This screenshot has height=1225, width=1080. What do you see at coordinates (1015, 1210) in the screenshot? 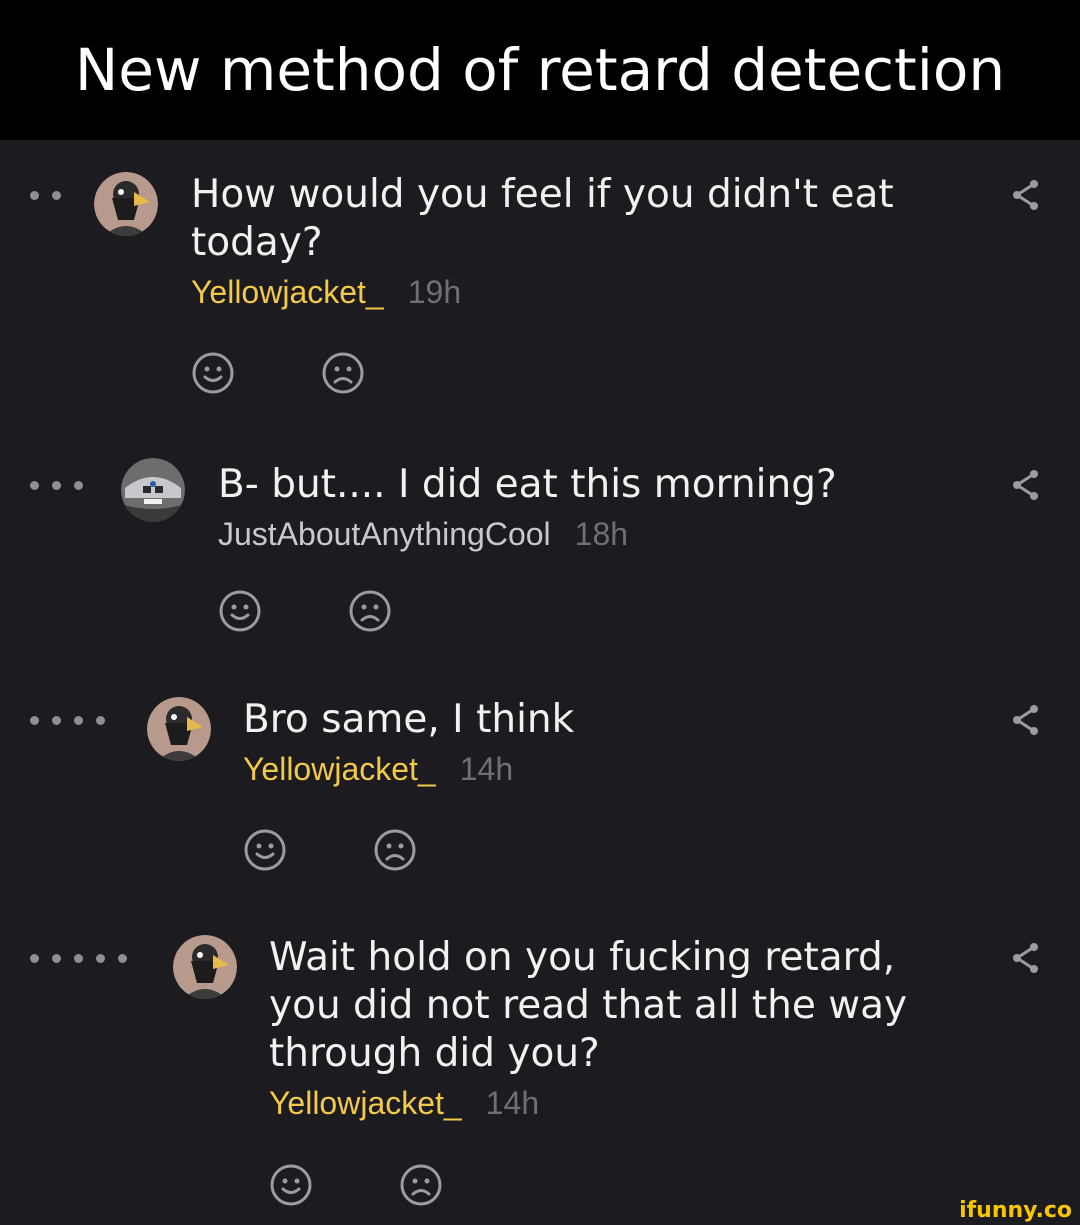
I see `site-watermark: ifunny.co` at bounding box center [1015, 1210].